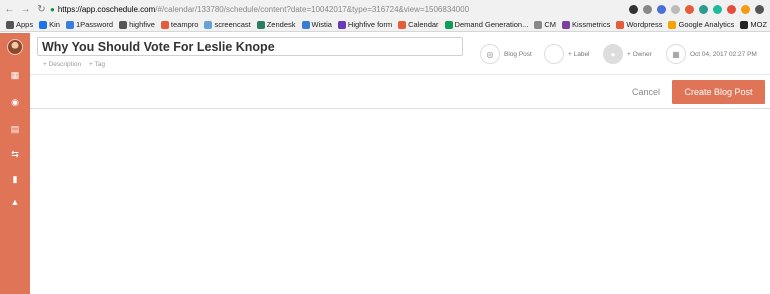  Describe the element at coordinates (142, 24) in the screenshot. I see `bookmark-label: highfive` at that location.